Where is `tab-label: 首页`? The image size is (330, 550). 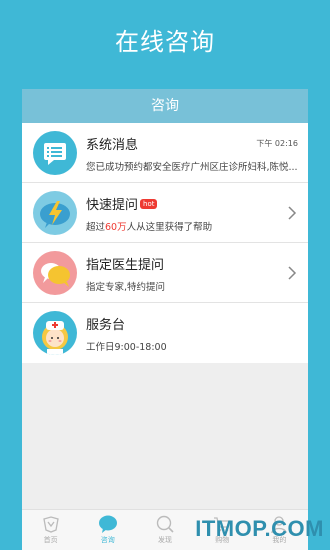
tab-label: 首页 is located at coordinates (50, 540).